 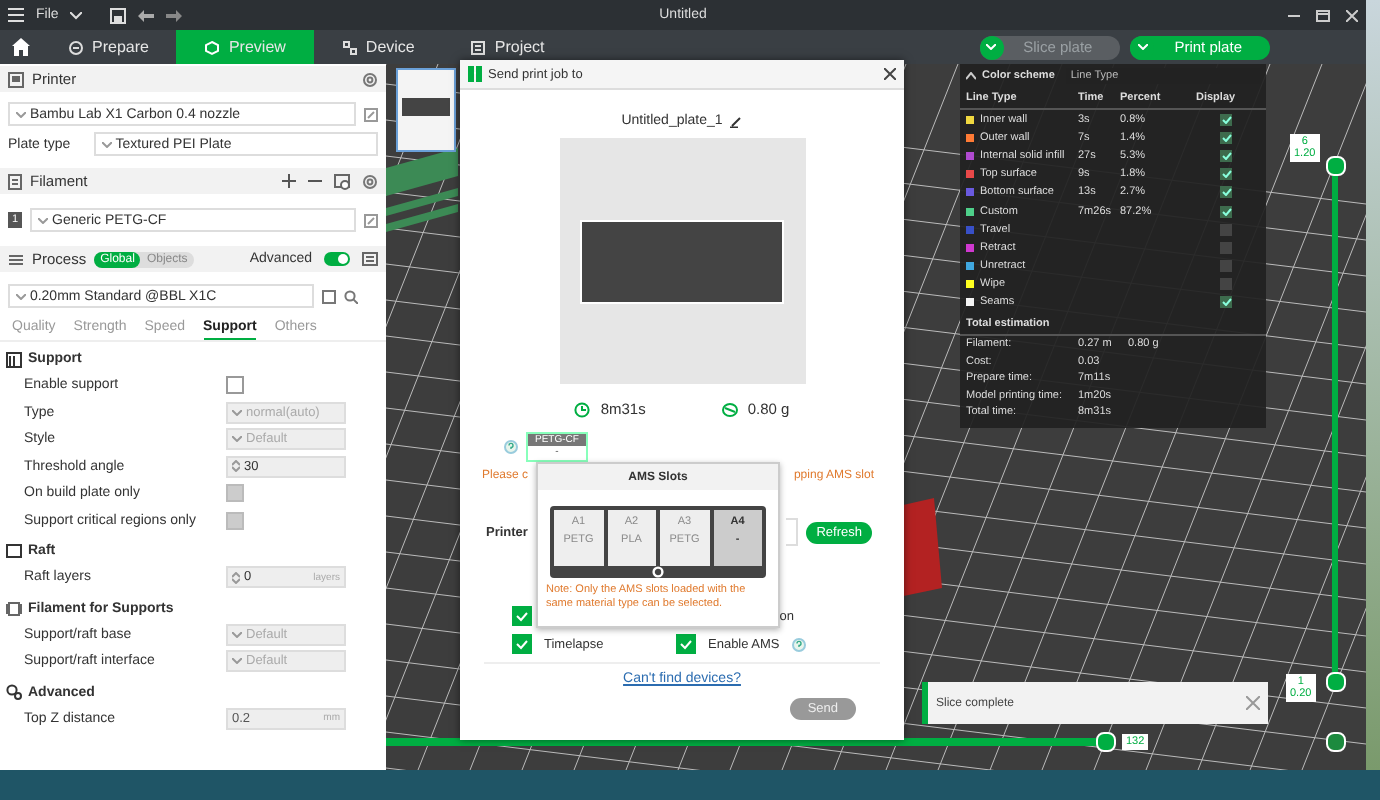 What do you see at coordinates (16, 259) in the screenshot?
I see `layers-icon` at bounding box center [16, 259].